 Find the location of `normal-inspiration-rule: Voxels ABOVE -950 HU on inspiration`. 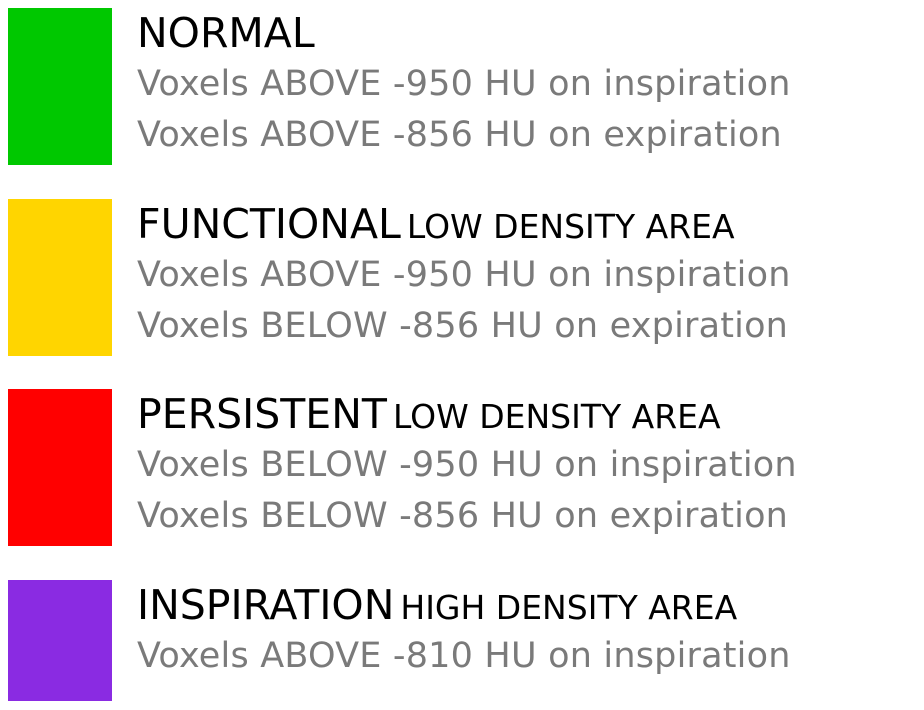

normal-inspiration-rule: Voxels ABOVE -950 HU on inspiration is located at coordinates (464, 84).